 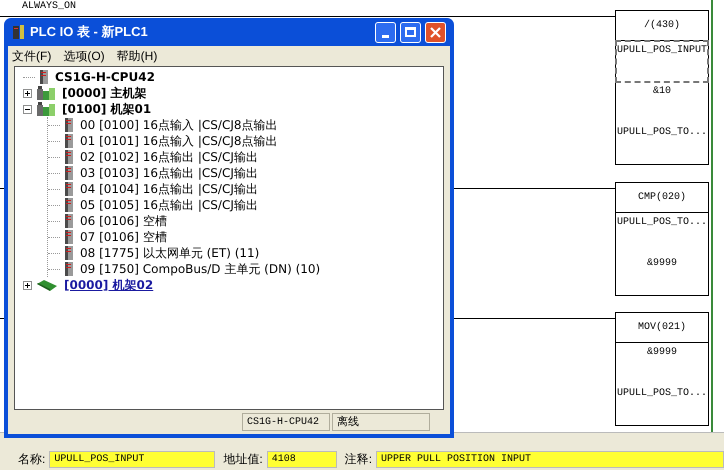 I want to click on tree-item: 09 [1750] CompoBus/D 主单元 (DN) (10), so click(x=200, y=269).